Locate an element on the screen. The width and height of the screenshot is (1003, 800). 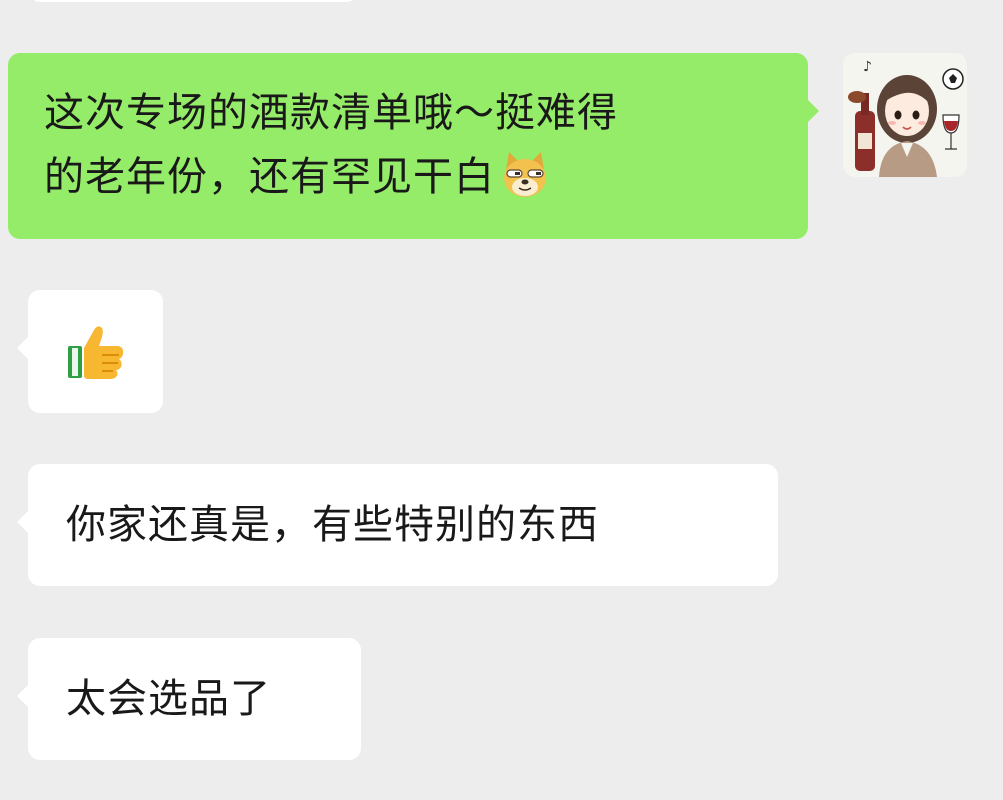
incoming-message-bubble: 你家还真是，有些特别的东西 is located at coordinates (397, 525).